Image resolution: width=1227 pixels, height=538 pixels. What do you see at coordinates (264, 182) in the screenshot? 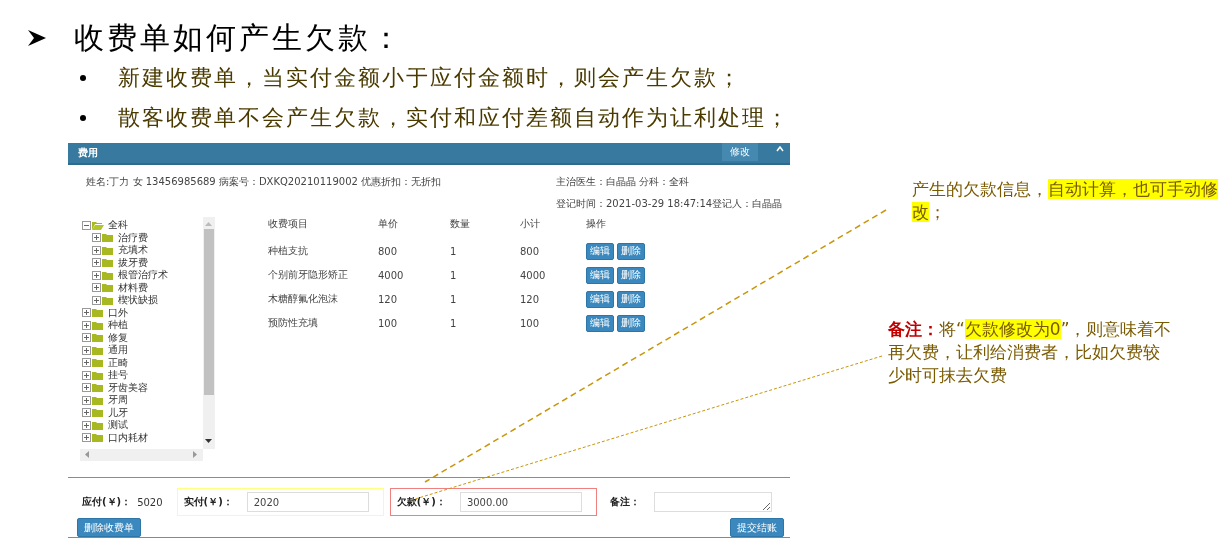
I see `patient-info: 姓名:丁力 女 13456985689 病案号：DXKQ20210119002 优惠折扣：无折扣` at bounding box center [264, 182].